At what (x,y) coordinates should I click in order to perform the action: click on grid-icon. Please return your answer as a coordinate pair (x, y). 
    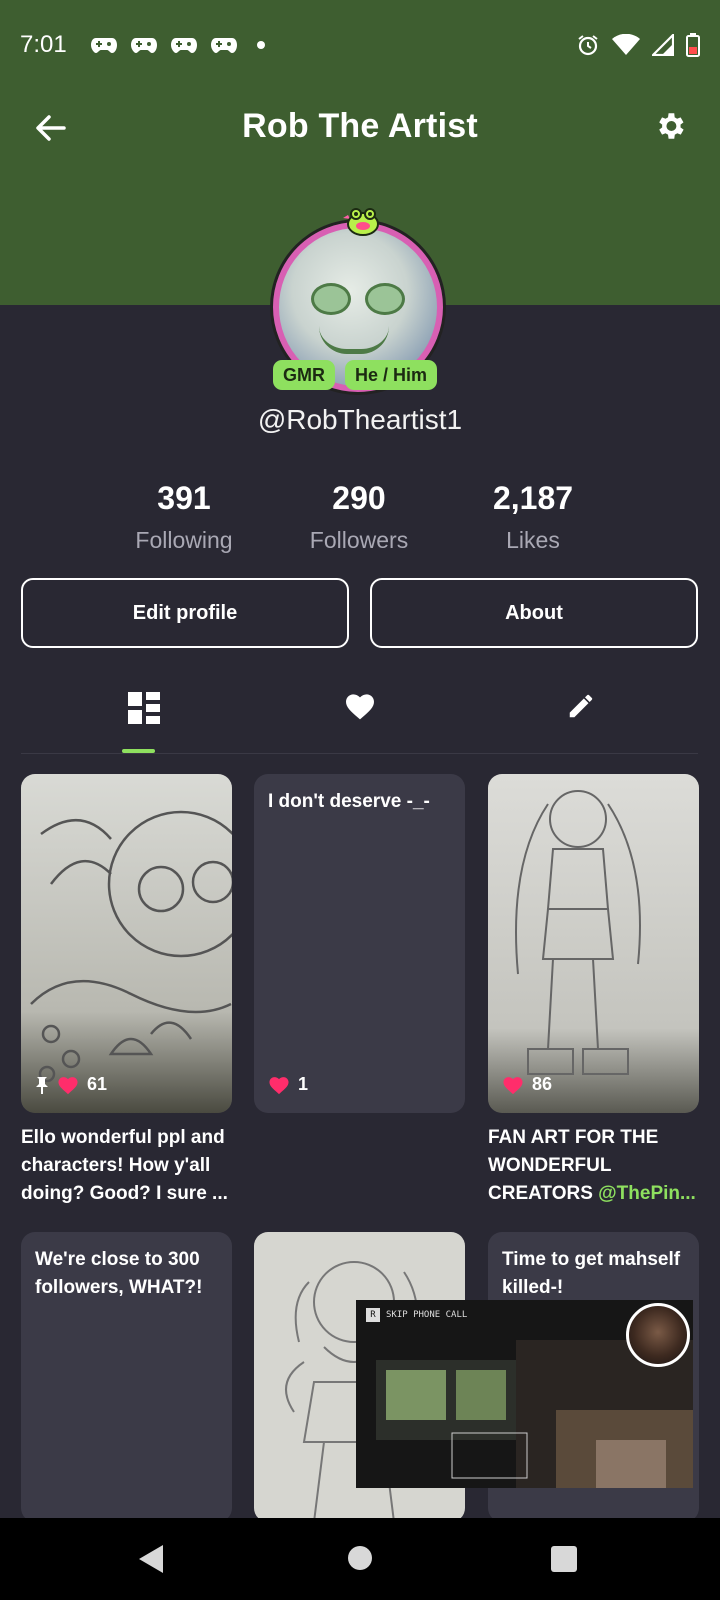
    Looking at the image, I should click on (144, 708).